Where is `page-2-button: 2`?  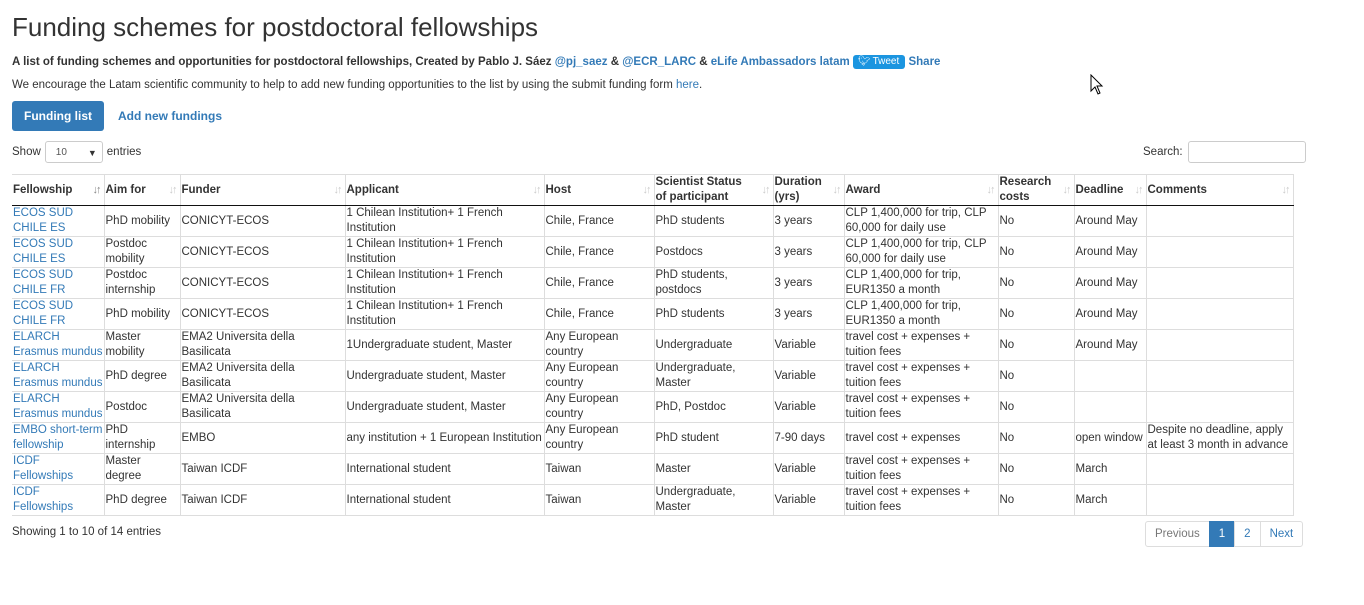 page-2-button: 2 is located at coordinates (1247, 534).